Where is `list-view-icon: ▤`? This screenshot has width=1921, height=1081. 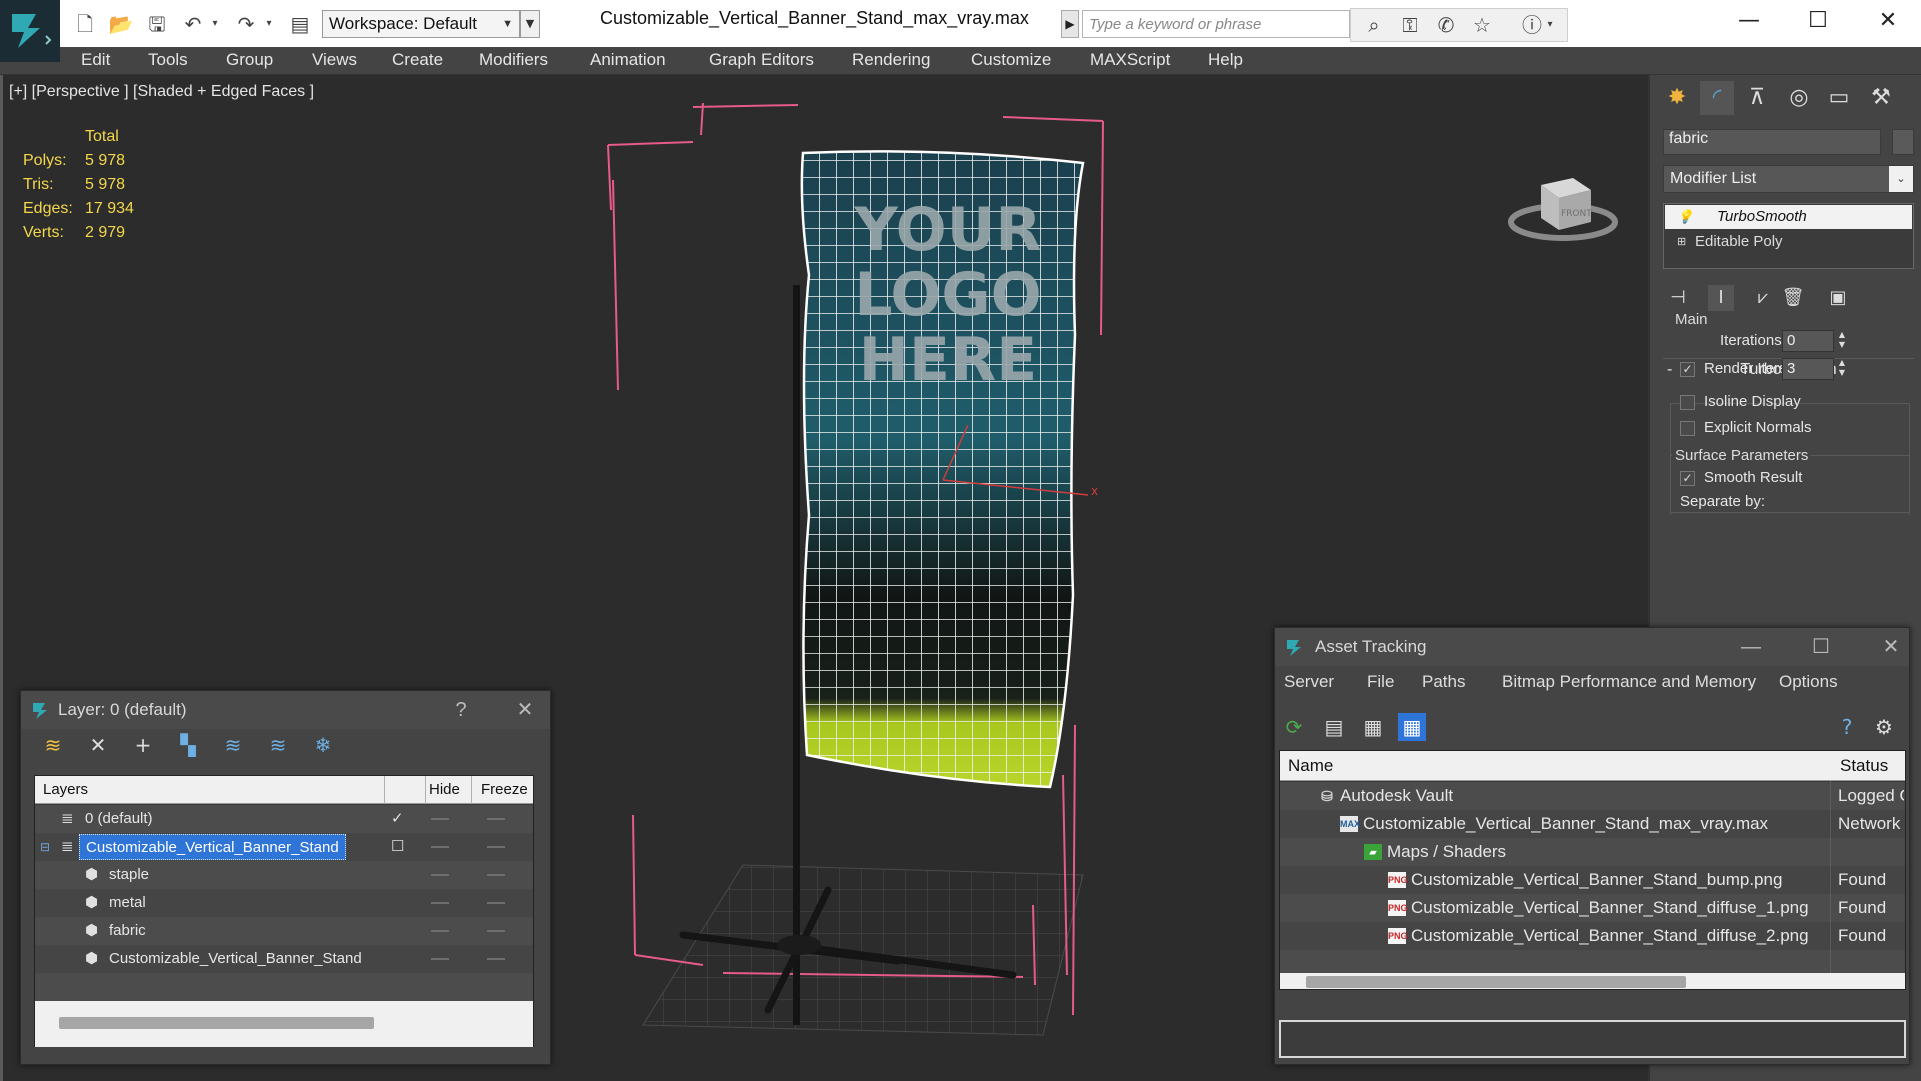 list-view-icon: ▤ is located at coordinates (1334, 727).